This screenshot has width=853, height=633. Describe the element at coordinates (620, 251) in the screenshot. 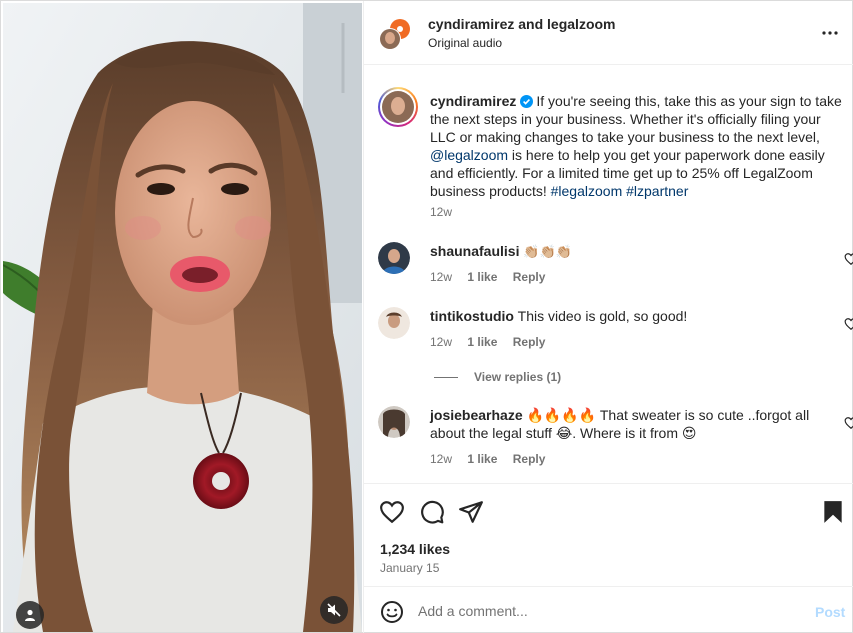

I see `comment-text: shaunafaulisi 👏🏼👏🏼👏🏼` at that location.